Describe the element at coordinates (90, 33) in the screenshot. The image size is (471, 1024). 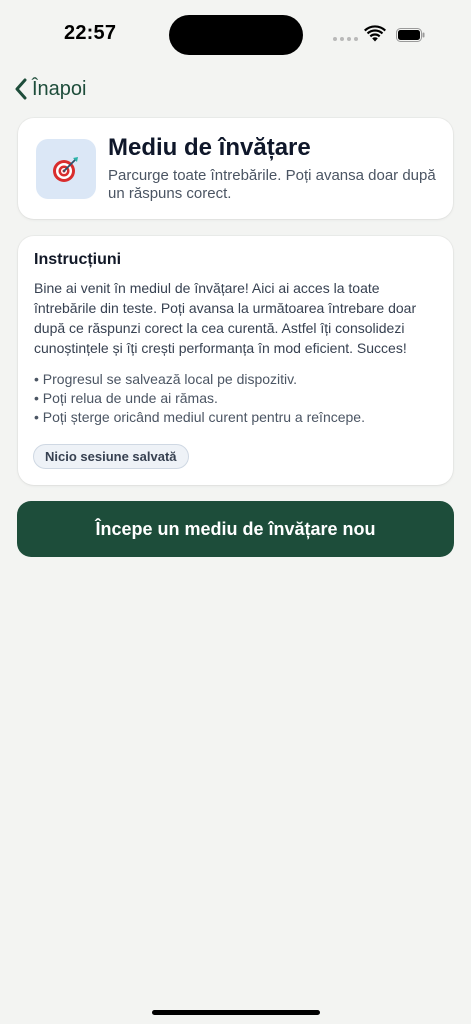
I see `status-time: 22:57` at that location.